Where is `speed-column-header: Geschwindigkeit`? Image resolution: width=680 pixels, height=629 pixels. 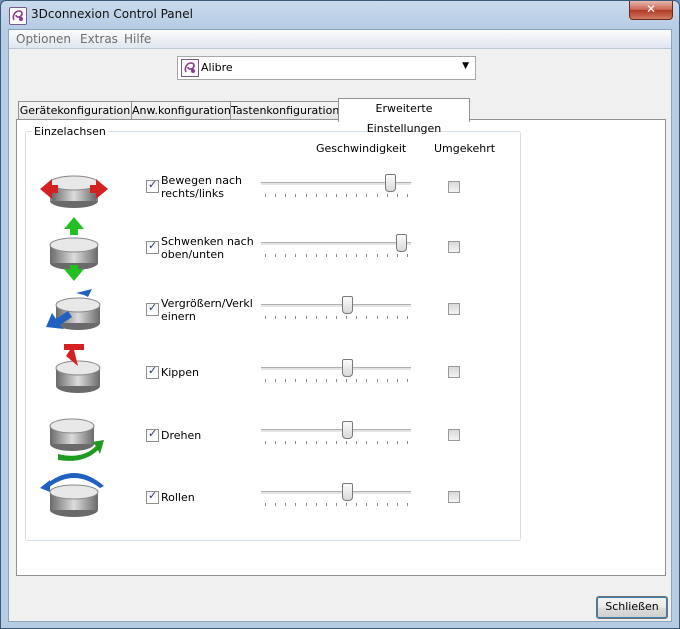
speed-column-header: Geschwindigkeit is located at coordinates (361, 148).